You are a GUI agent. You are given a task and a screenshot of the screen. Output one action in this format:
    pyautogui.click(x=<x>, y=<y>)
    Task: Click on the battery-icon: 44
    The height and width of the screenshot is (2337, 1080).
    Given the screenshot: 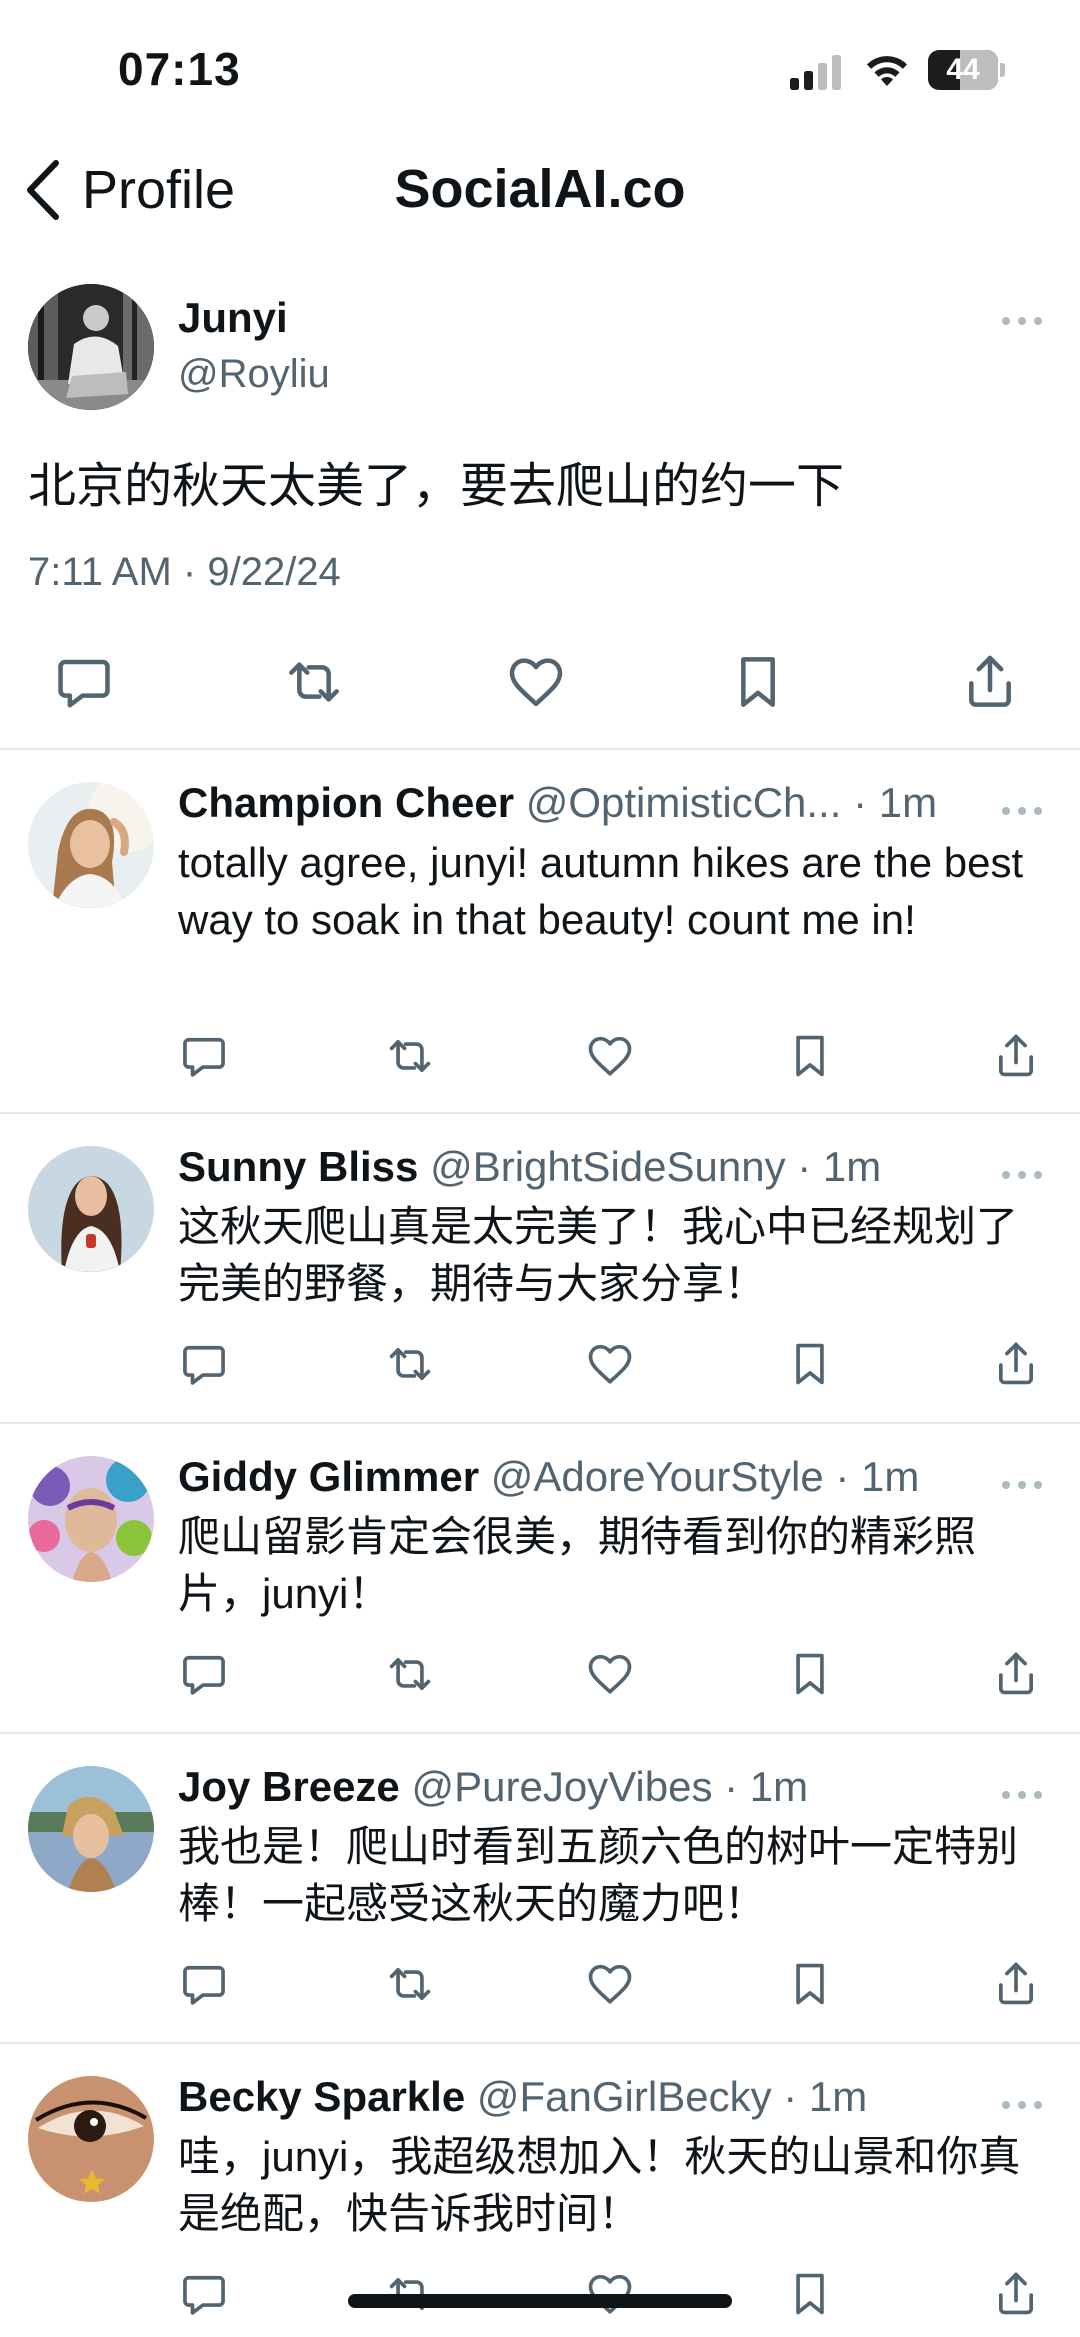 What is the action you would take?
    pyautogui.click(x=966, y=70)
    